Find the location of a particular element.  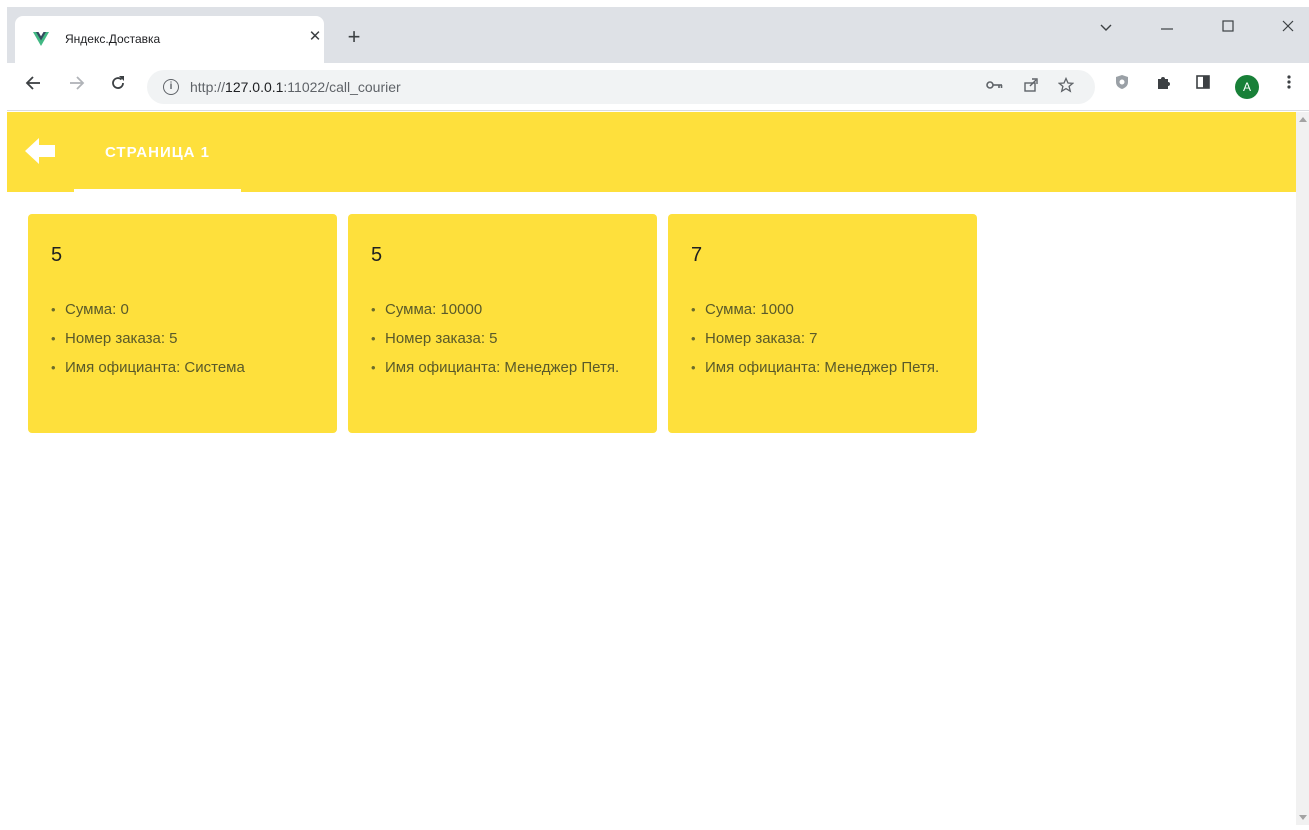

card-sum: Сумма: 10000 is located at coordinates (502, 309).